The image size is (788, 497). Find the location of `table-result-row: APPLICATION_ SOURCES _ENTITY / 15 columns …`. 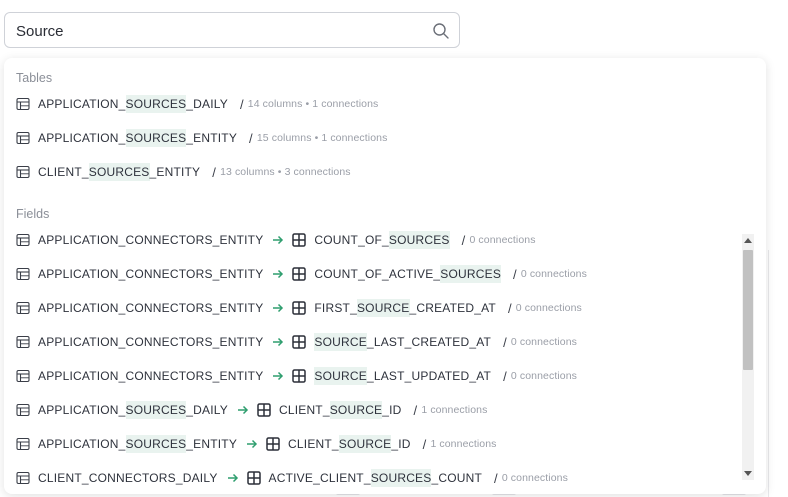

table-result-row: APPLICATION_ SOURCES _ENTITY / 15 columns … is located at coordinates (201, 138).